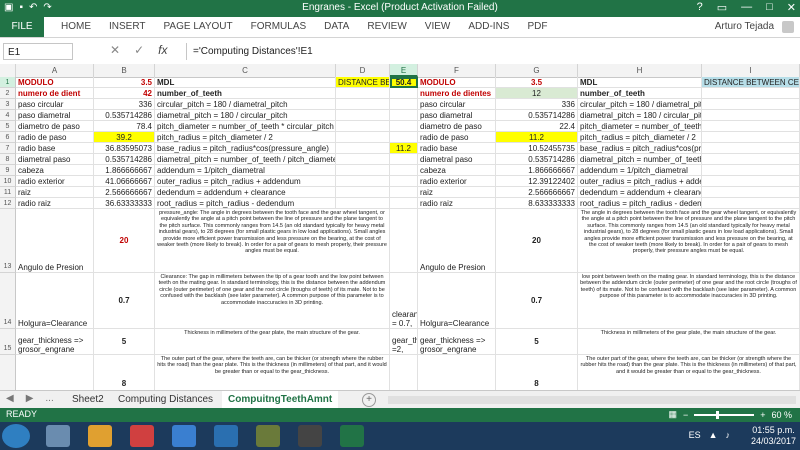 The image size is (800, 450). What do you see at coordinates (537, 27) in the screenshot?
I see `tab-pdf: PDF` at bounding box center [537, 27].